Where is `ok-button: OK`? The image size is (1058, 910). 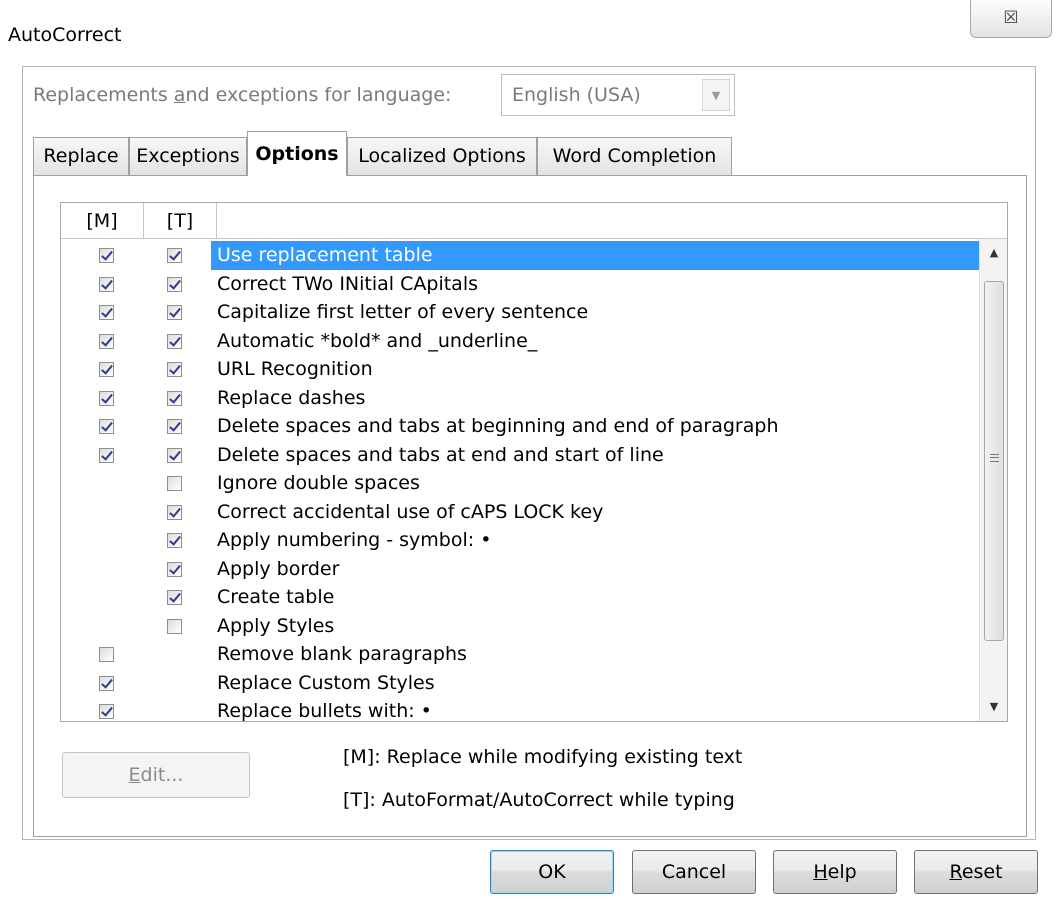
ok-button: OK is located at coordinates (552, 872).